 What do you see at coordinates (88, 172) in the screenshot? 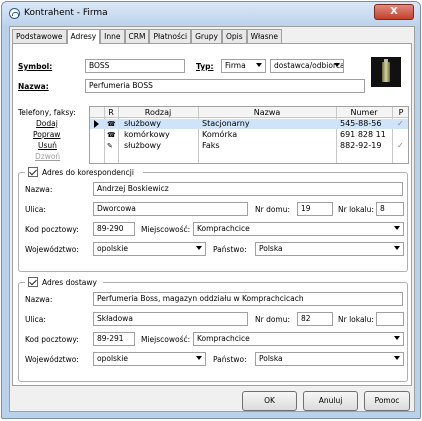
I see `correspondence-title: Adres do korespondencji` at bounding box center [88, 172].